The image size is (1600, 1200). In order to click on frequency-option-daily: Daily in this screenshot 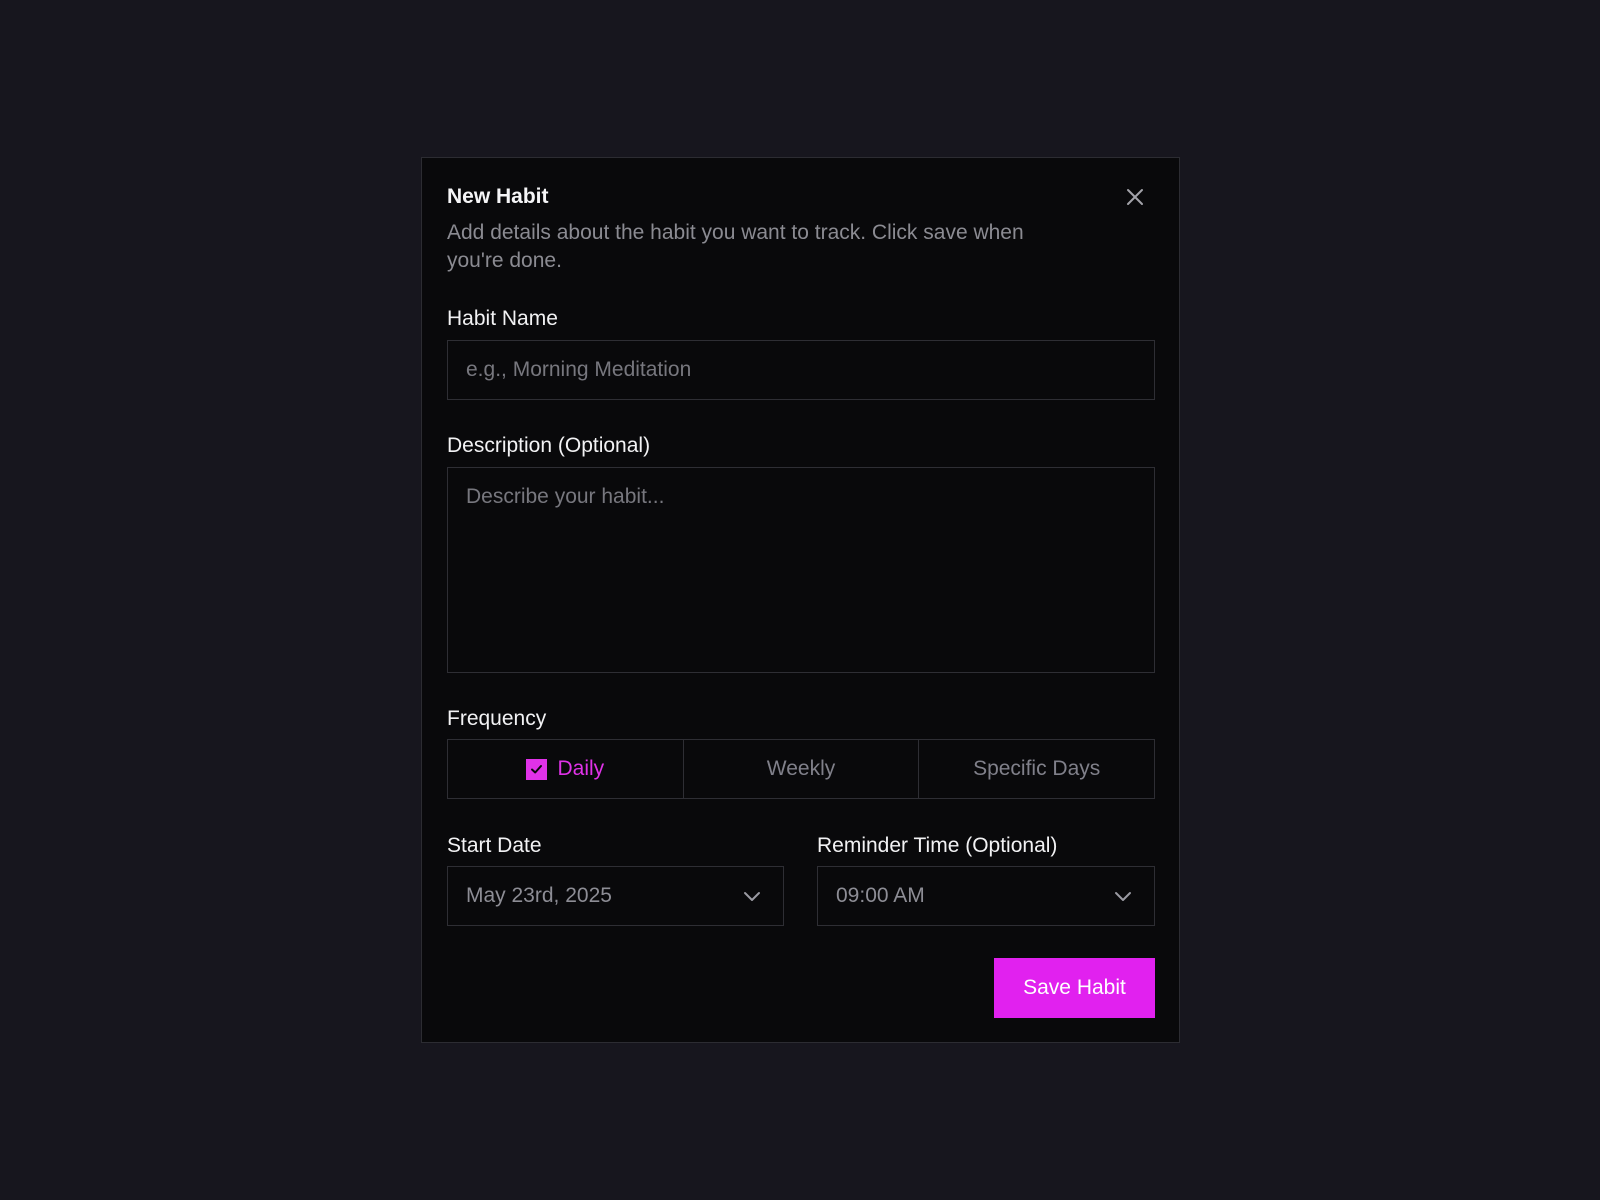, I will do `click(565, 769)`.